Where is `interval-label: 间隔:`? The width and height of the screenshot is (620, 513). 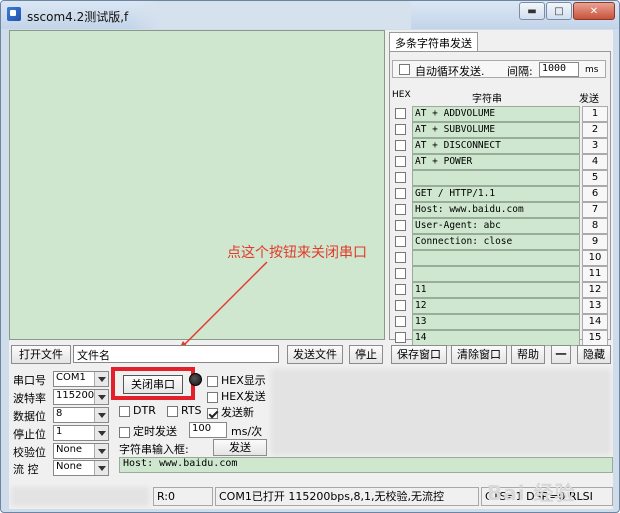
interval-label: 间隔: is located at coordinates (520, 71).